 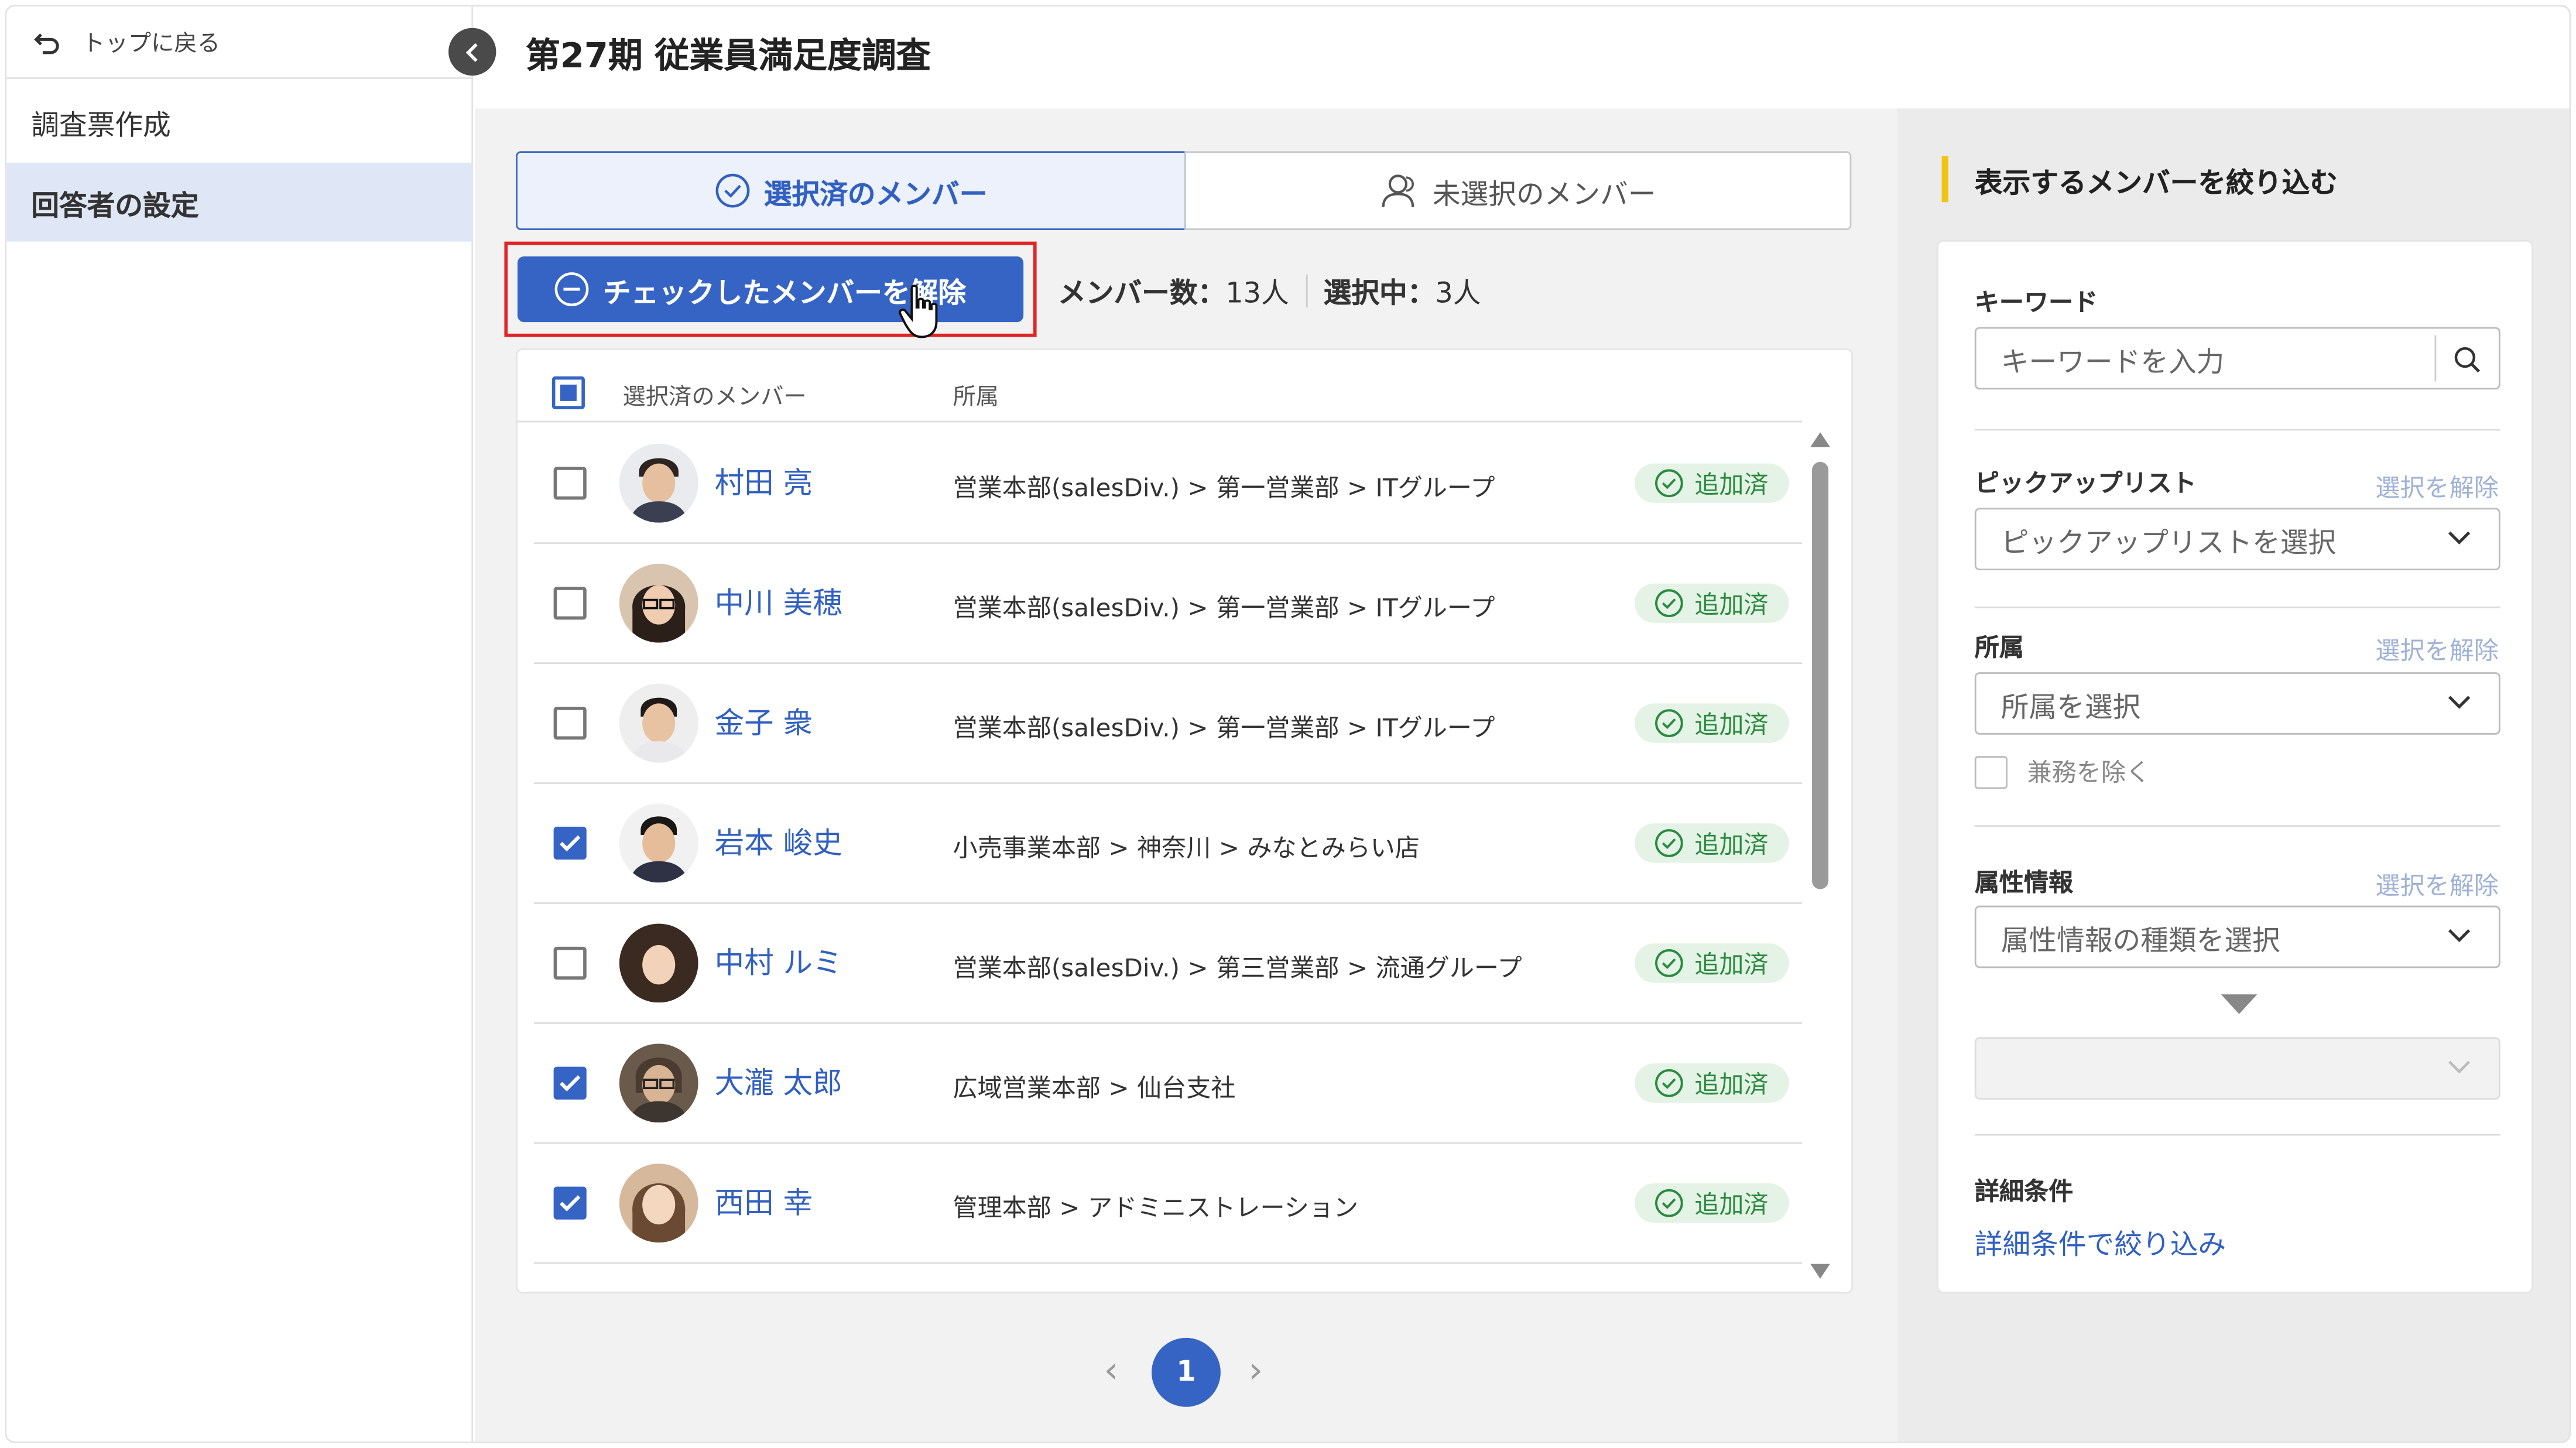 What do you see at coordinates (2168, 543) in the screenshot?
I see `pickup-placeholder: ピックアップリストを選択` at bounding box center [2168, 543].